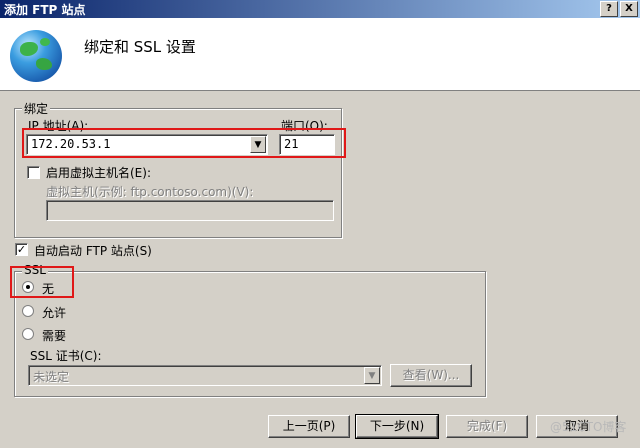 The image size is (640, 448). I want to click on virtual-host-input, so click(190, 210).